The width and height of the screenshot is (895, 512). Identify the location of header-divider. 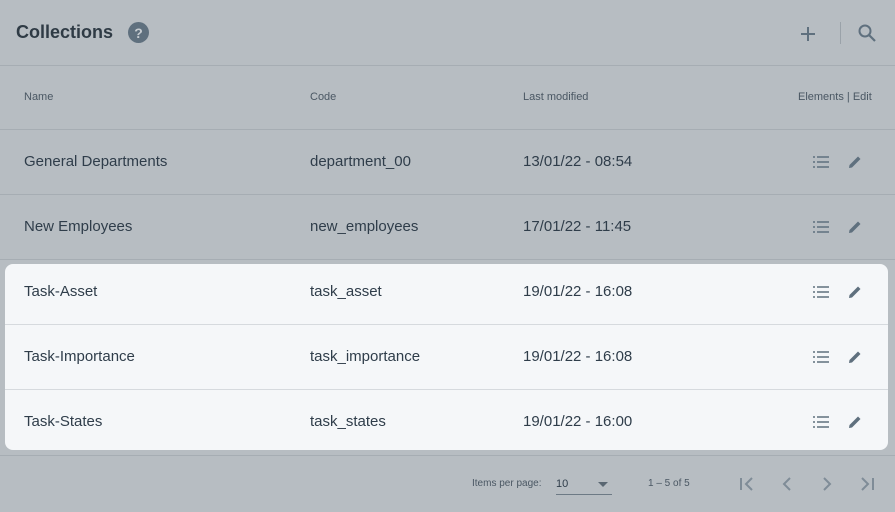
(840, 33).